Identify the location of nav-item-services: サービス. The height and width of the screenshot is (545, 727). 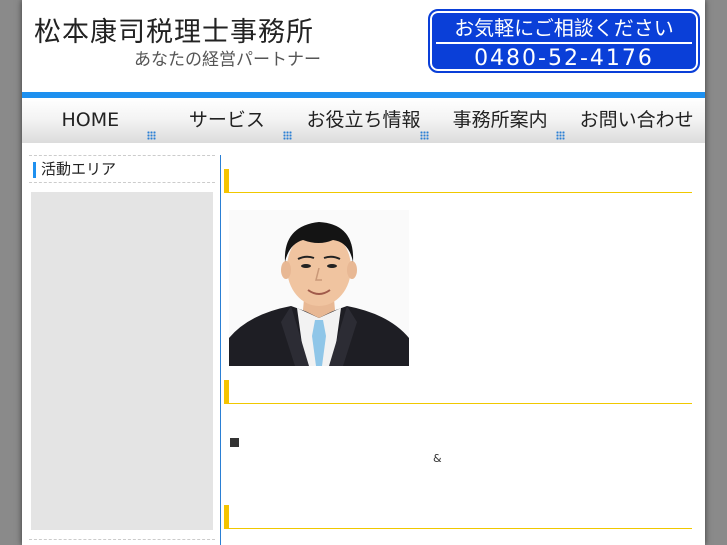
(227, 120).